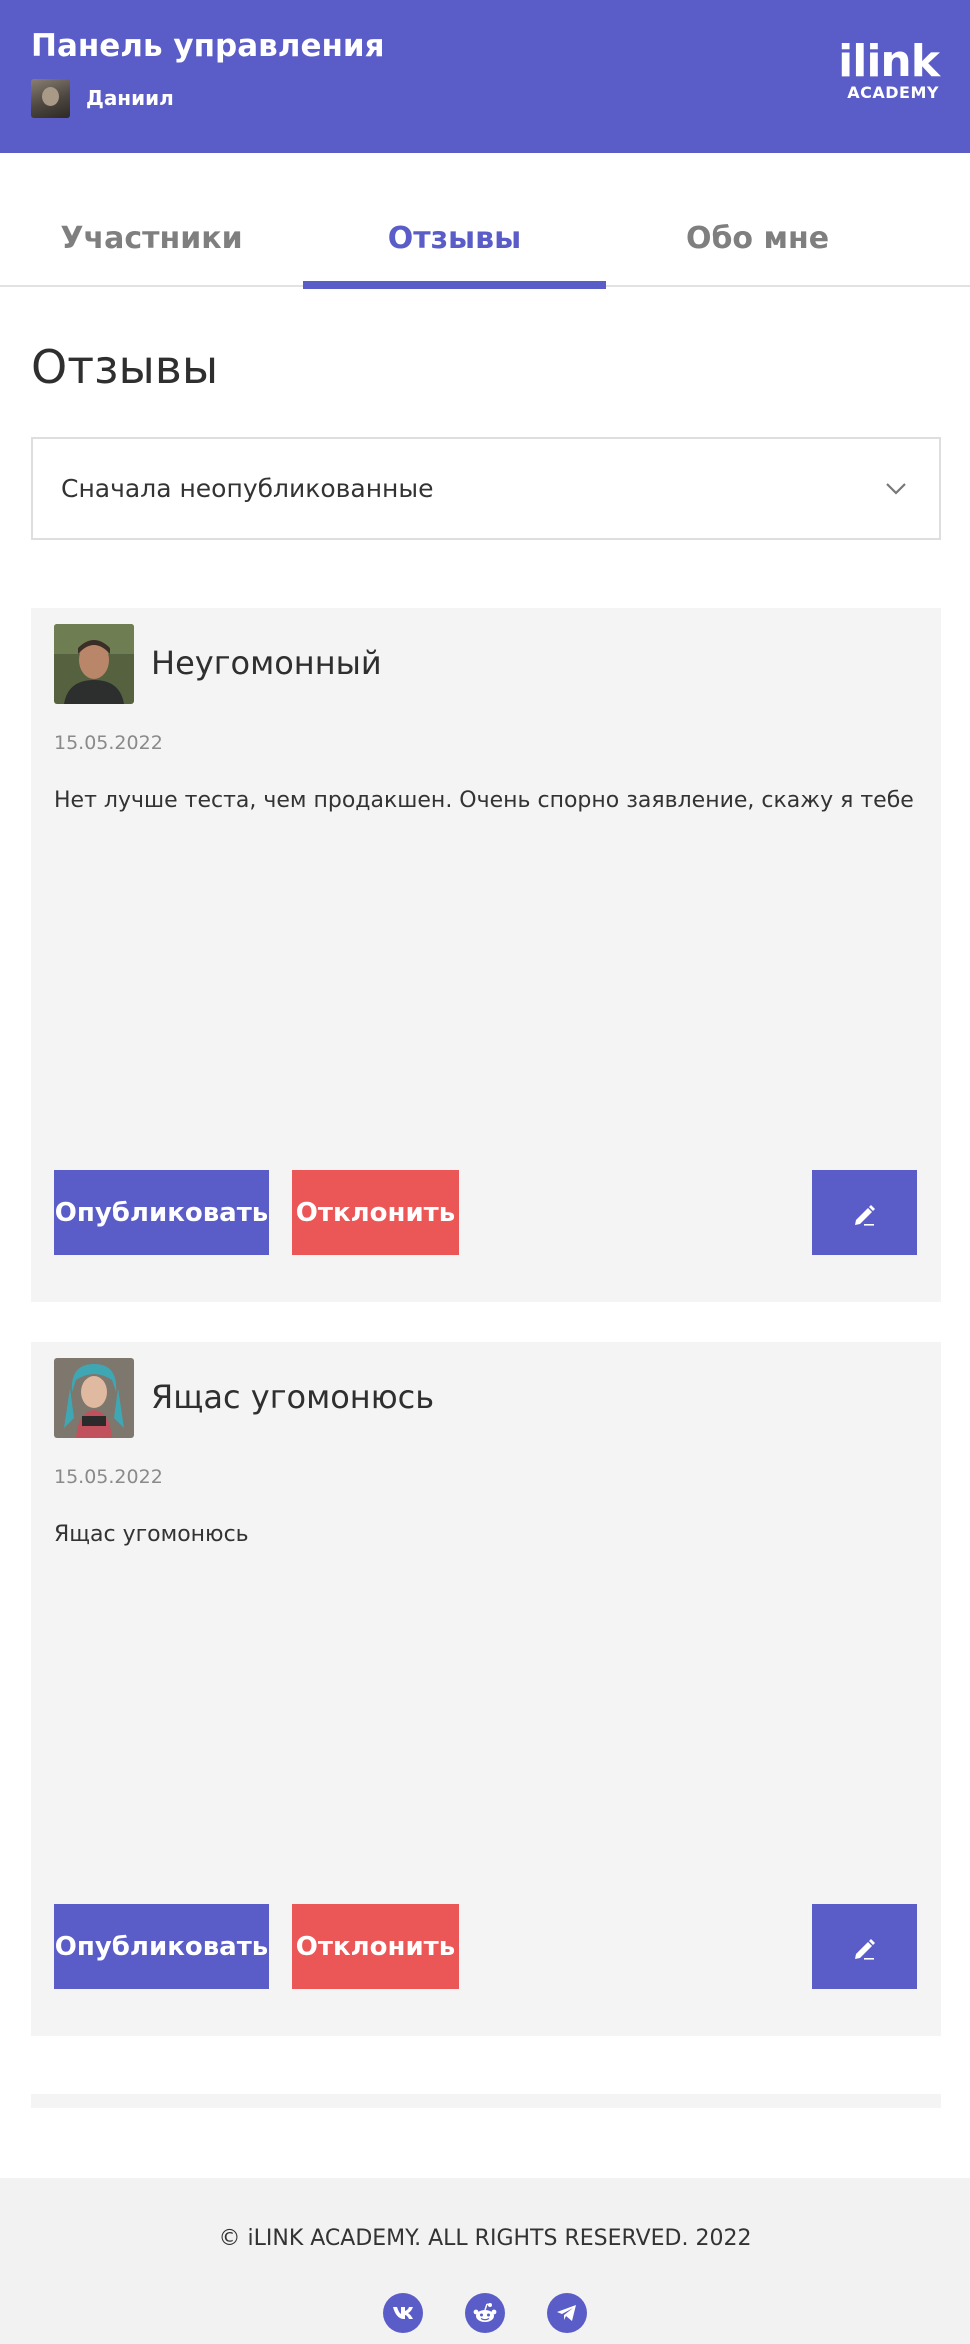 The width and height of the screenshot is (970, 2344). I want to click on ilink-academy-logo: ilink ACADEMY, so click(884, 73).